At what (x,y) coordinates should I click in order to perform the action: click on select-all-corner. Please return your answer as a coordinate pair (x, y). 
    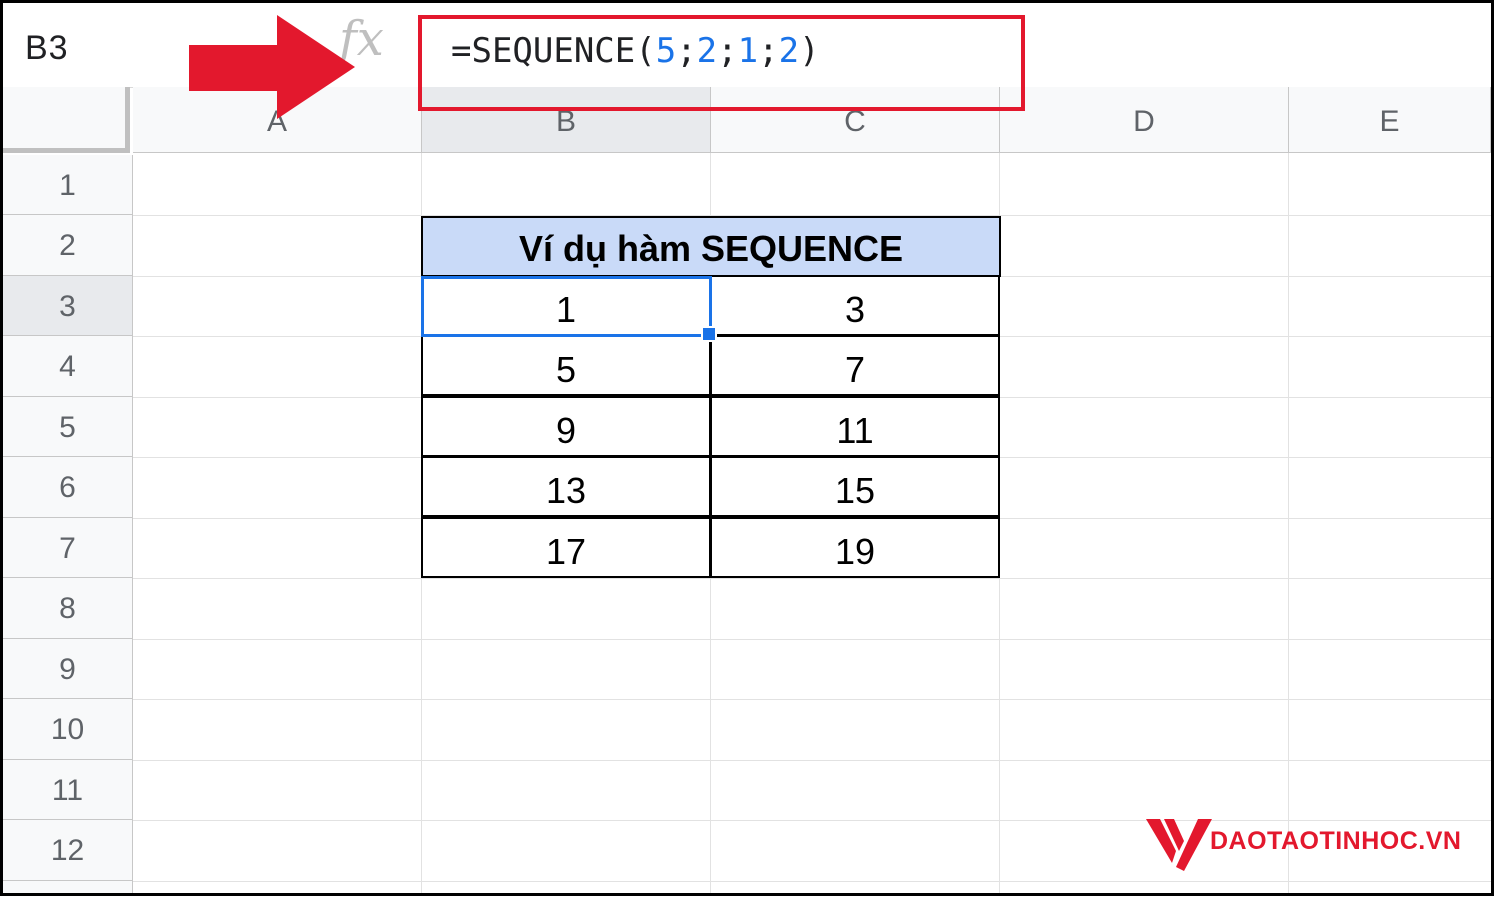
    Looking at the image, I should click on (66, 120).